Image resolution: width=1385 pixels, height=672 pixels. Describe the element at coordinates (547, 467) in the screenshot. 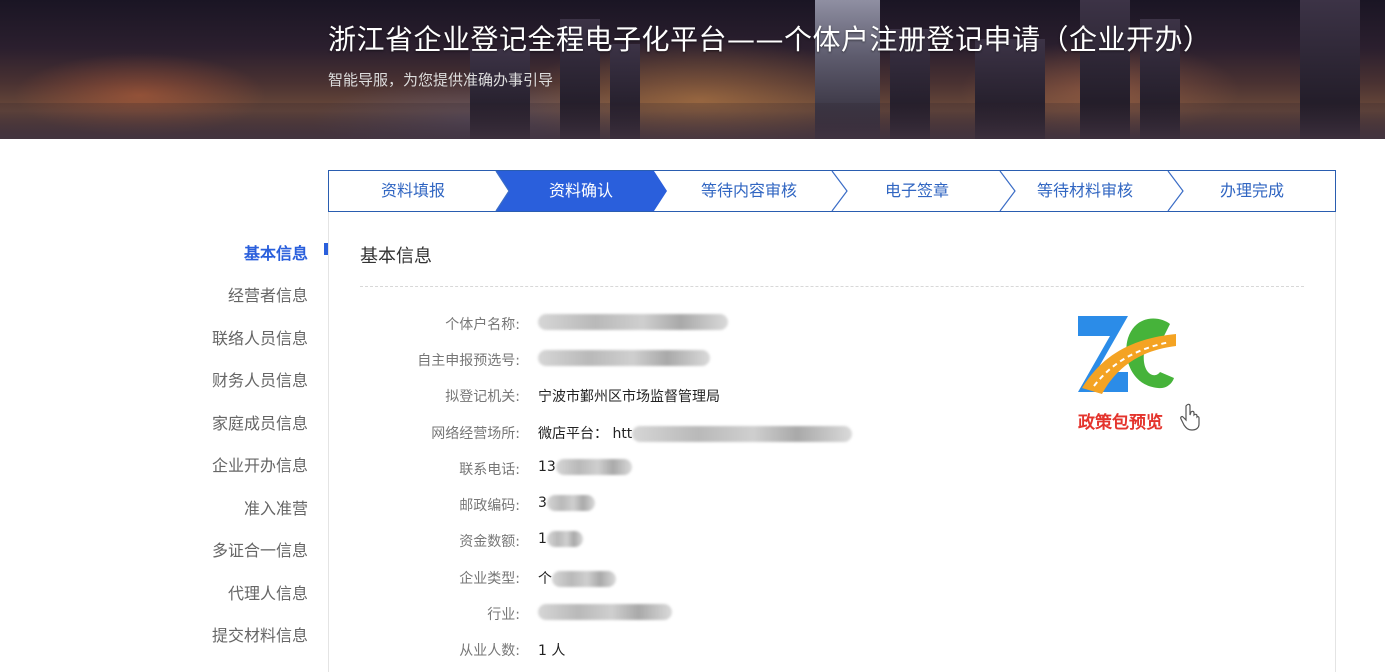

I see `field-value-text: 13` at that location.